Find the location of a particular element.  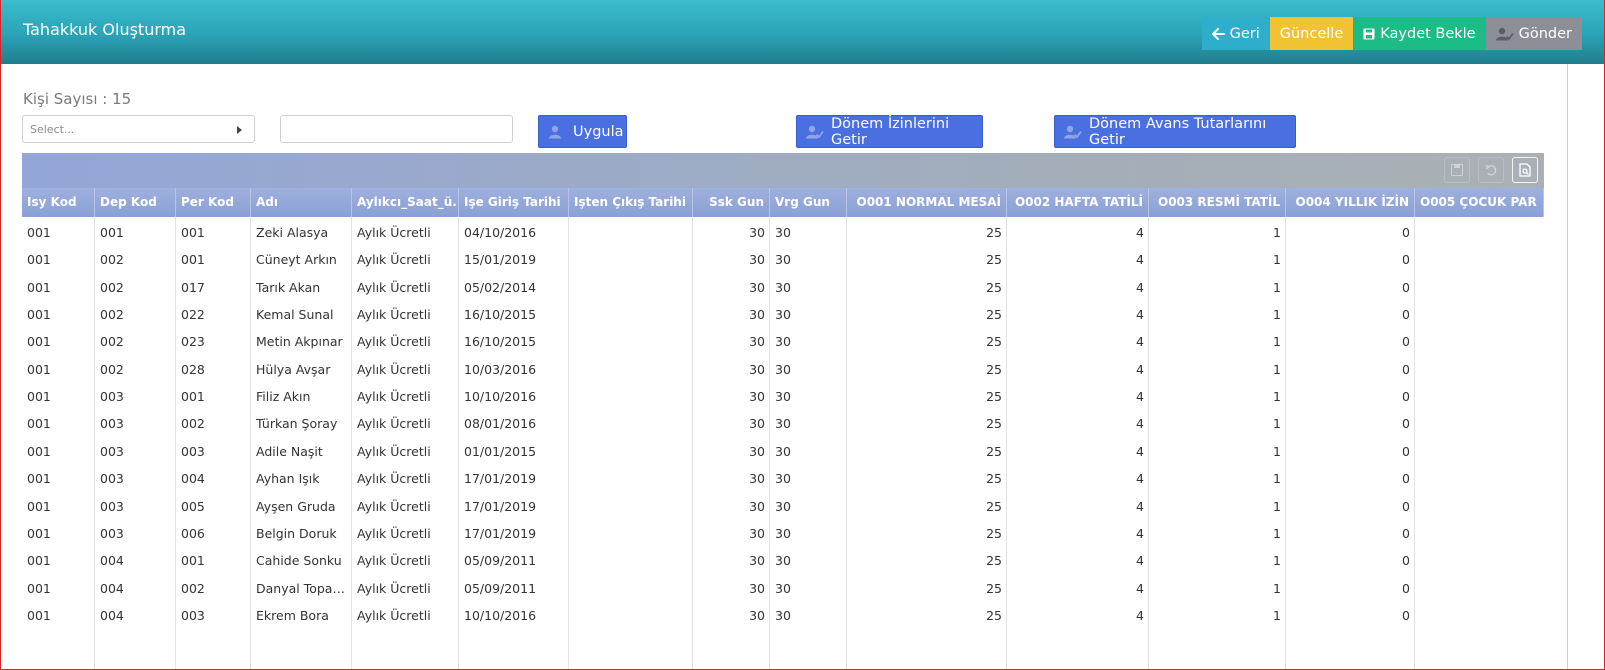

column-header-ise-giris-tarihi: Işe Giriş Tarihi is located at coordinates (514, 202).